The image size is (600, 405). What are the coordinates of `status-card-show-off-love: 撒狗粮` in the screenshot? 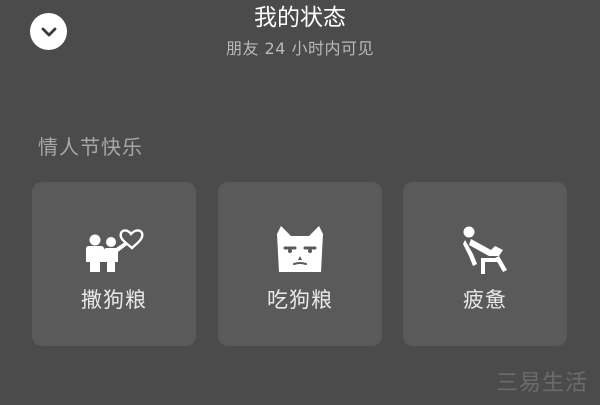 It's located at (114, 264).